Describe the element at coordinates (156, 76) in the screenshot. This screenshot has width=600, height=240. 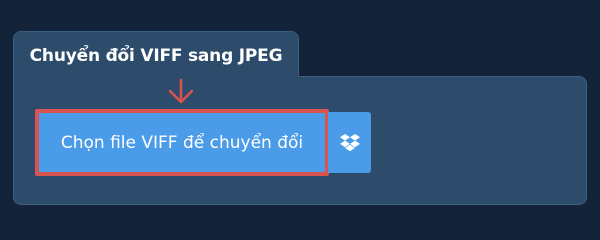
I see `panel-seam` at that location.